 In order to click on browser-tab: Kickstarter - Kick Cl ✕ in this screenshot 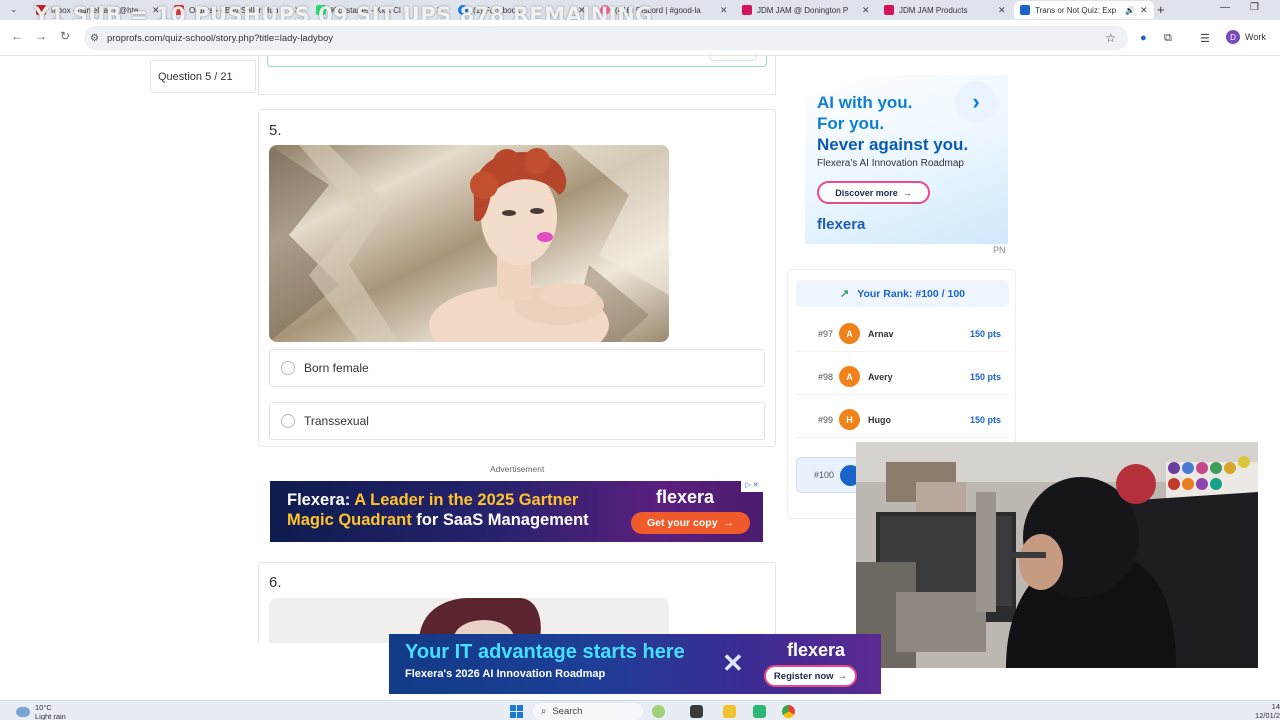, I will do `click(380, 10)`.